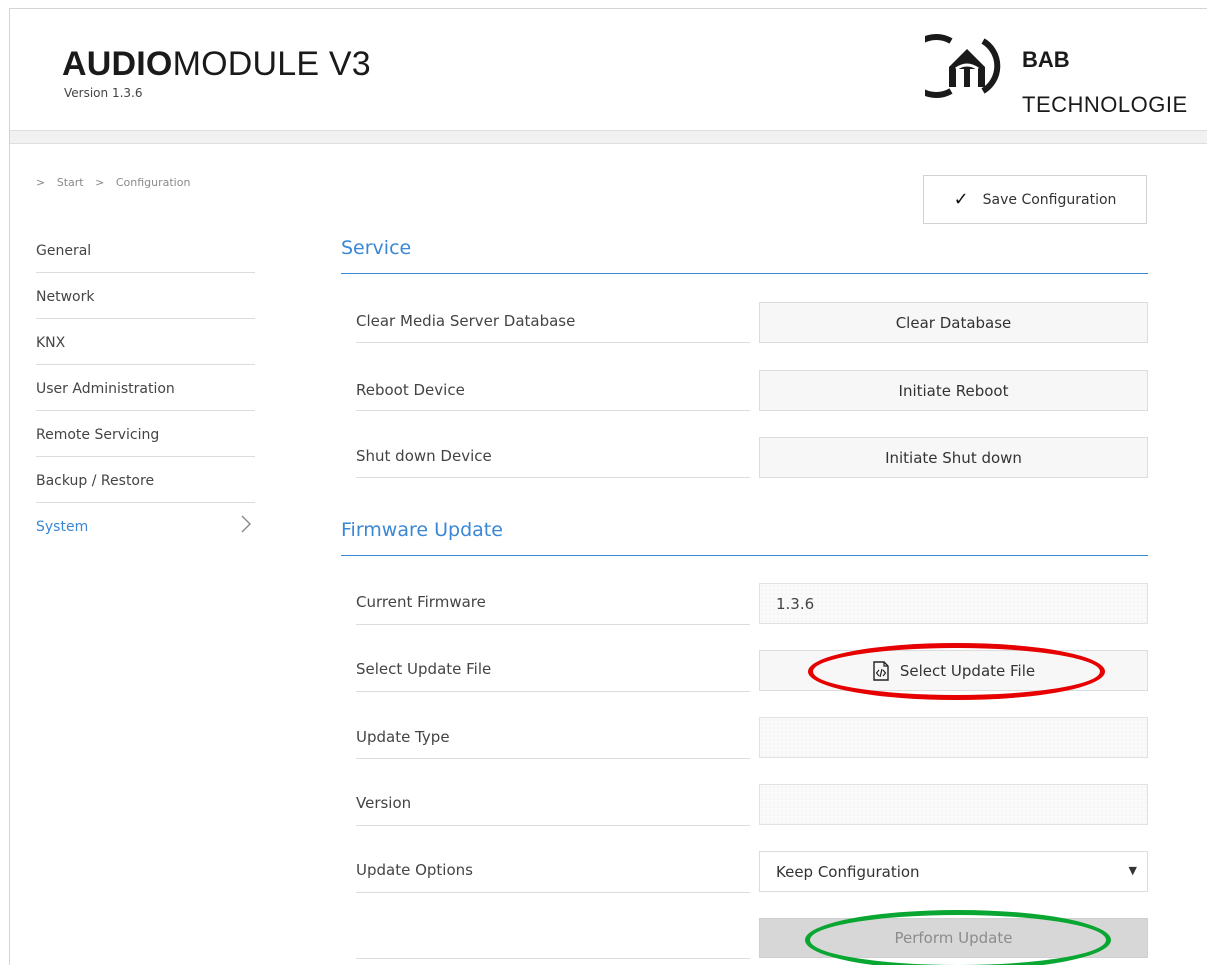  Describe the element at coordinates (95, 481) in the screenshot. I see `sidebar-item-label: Backup / Restore` at that location.